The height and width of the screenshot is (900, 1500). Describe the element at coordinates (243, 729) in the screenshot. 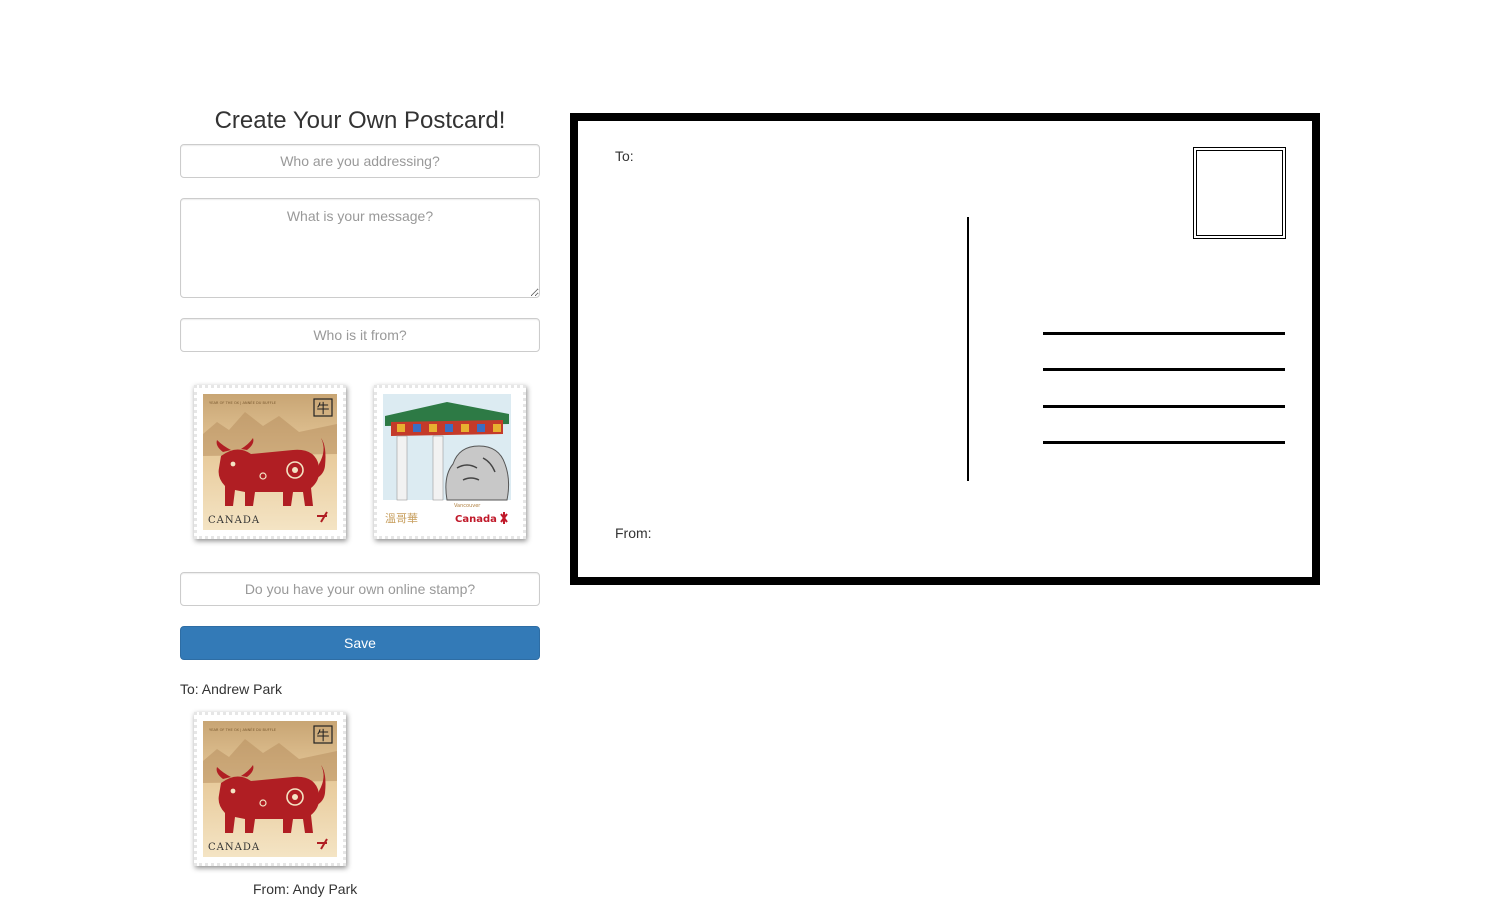

I see `saved-stamp-top-text: YEAR OF THE OX | ANNÉE DU BUFFLE` at that location.